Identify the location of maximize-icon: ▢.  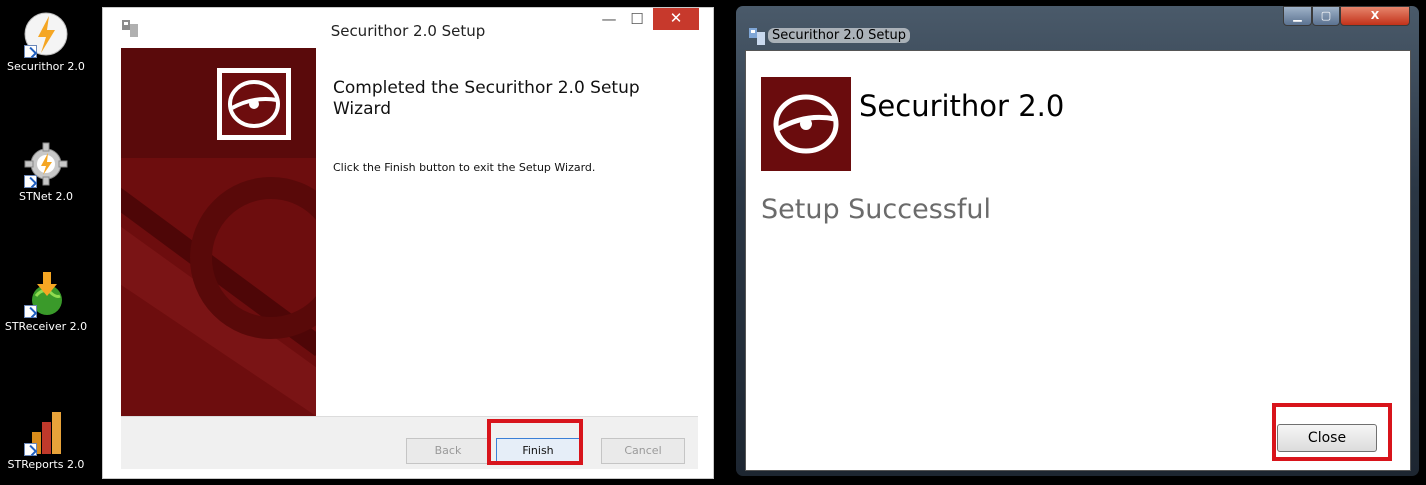
(1326, 15).